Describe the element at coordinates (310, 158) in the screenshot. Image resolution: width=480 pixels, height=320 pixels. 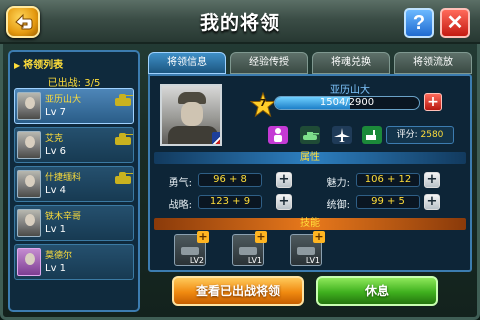
I see `attributes-header: 属性` at that location.